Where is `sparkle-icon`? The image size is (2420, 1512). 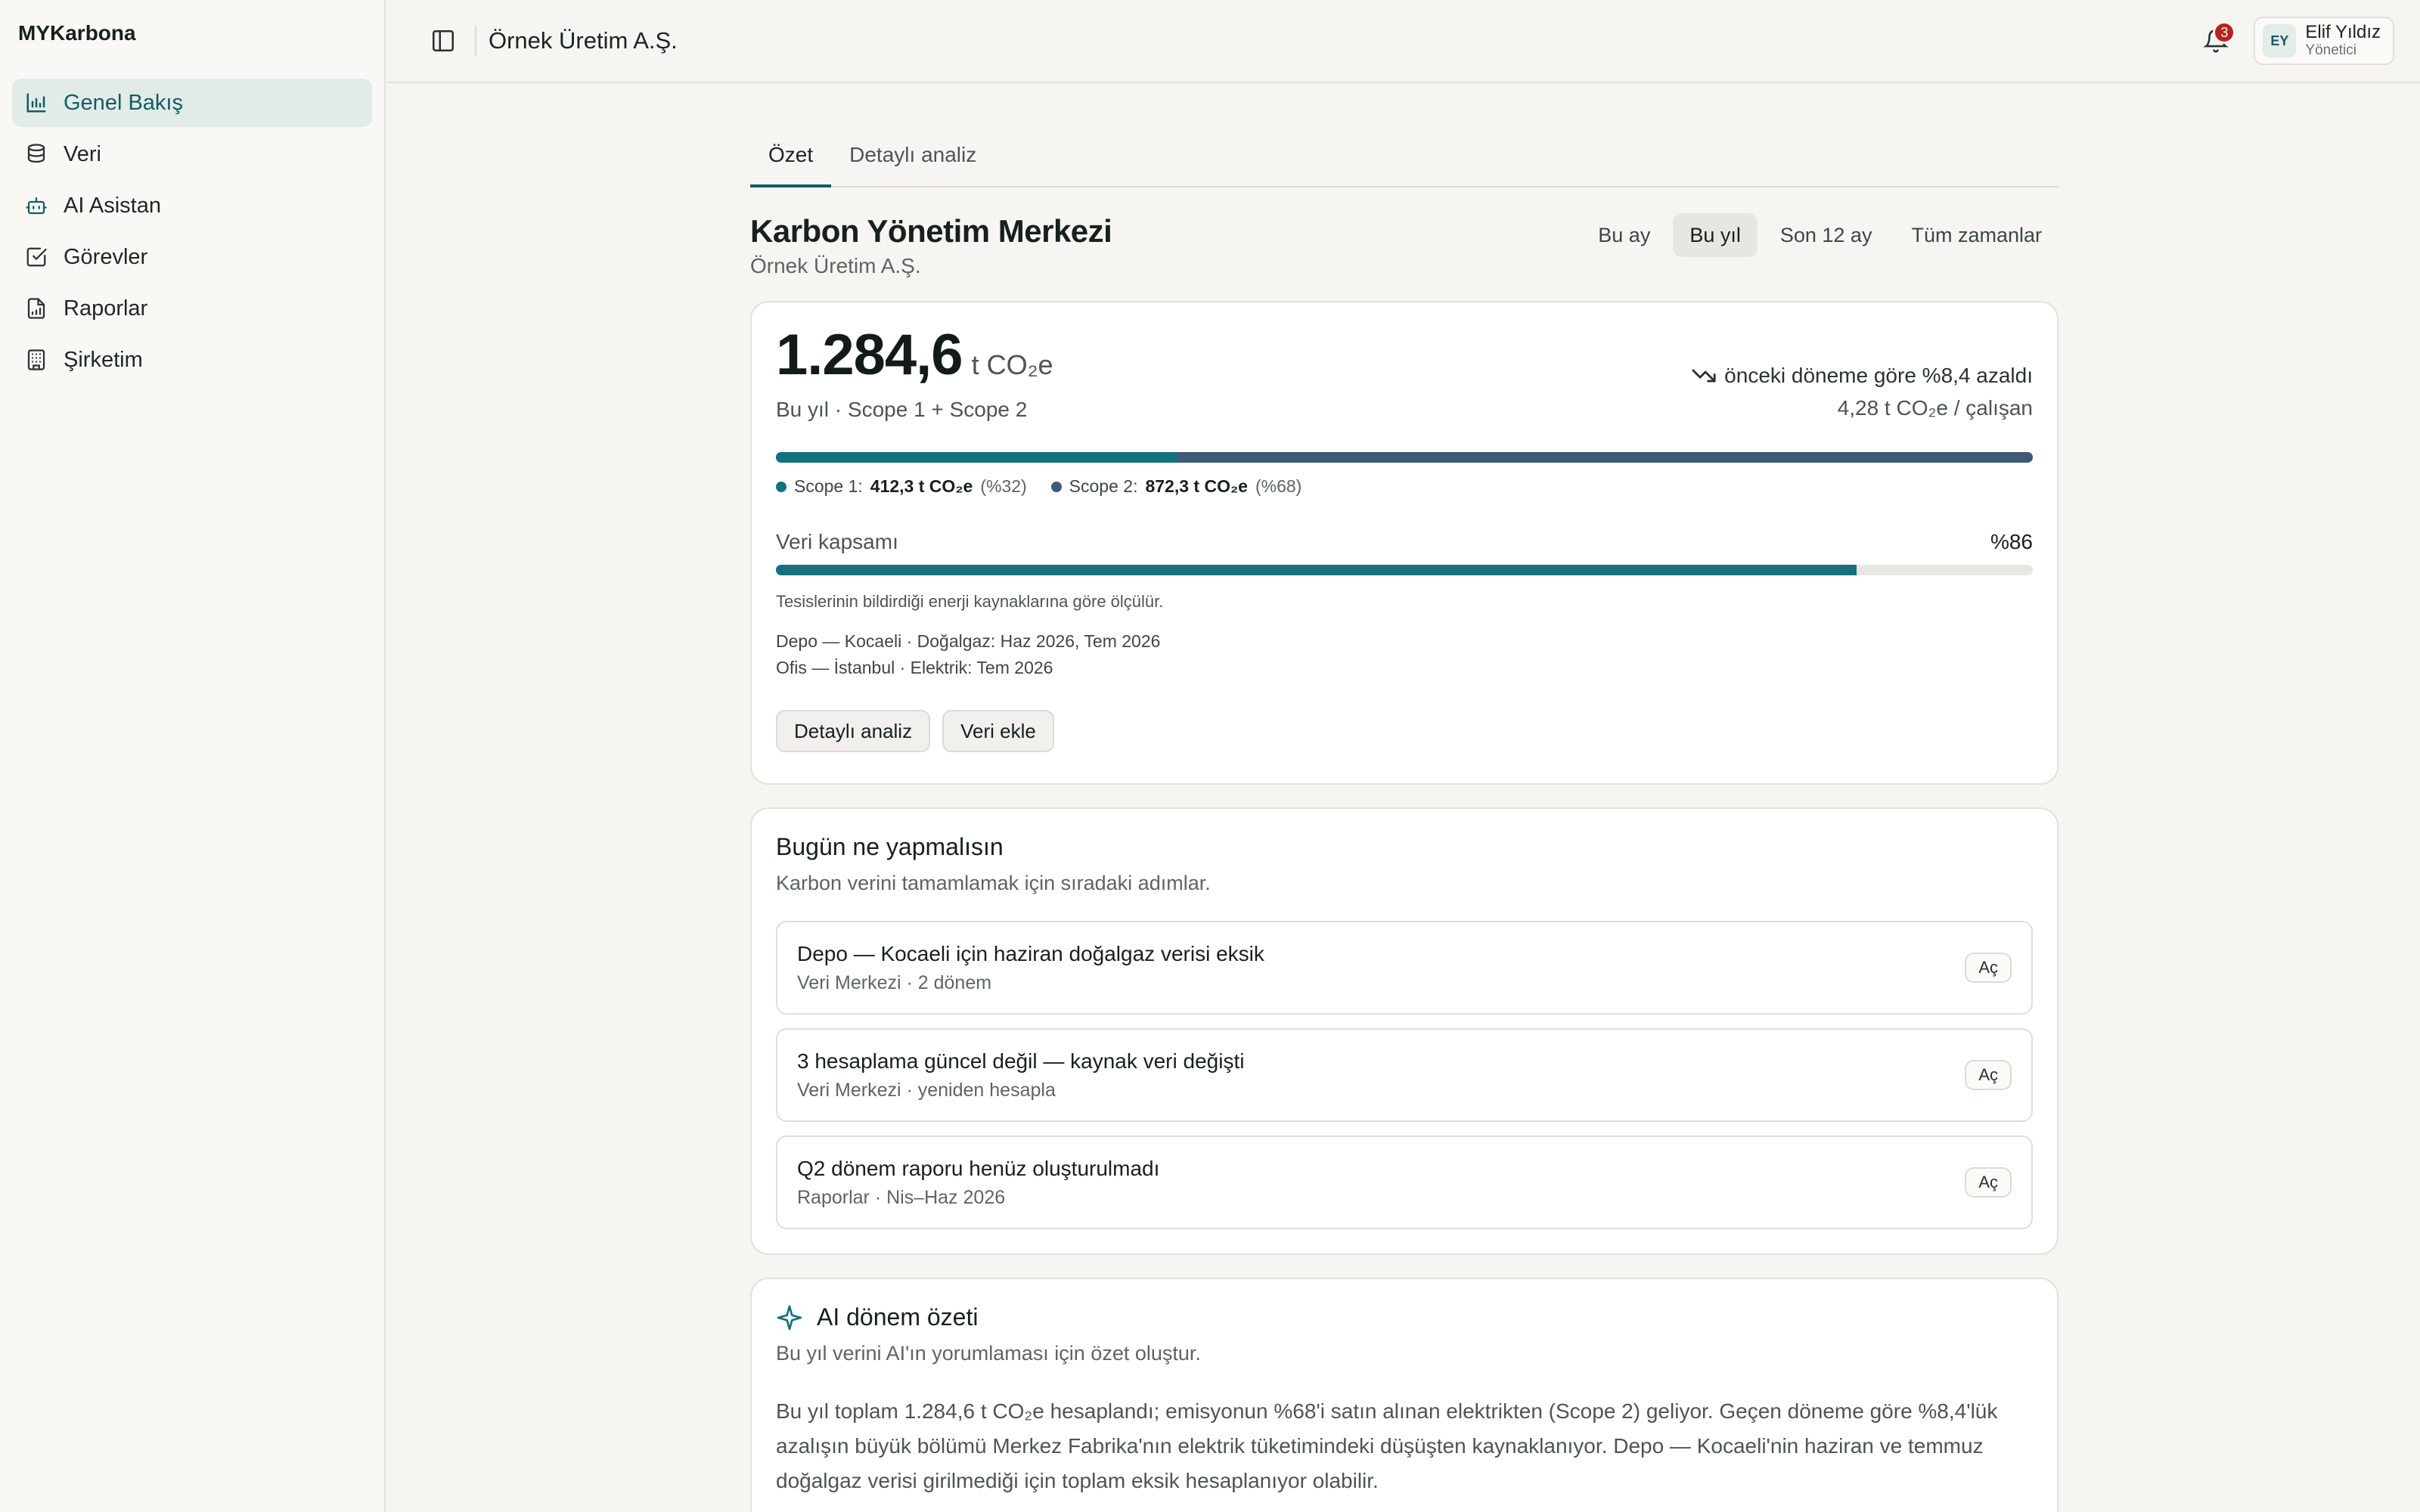
sparkle-icon is located at coordinates (789, 1318).